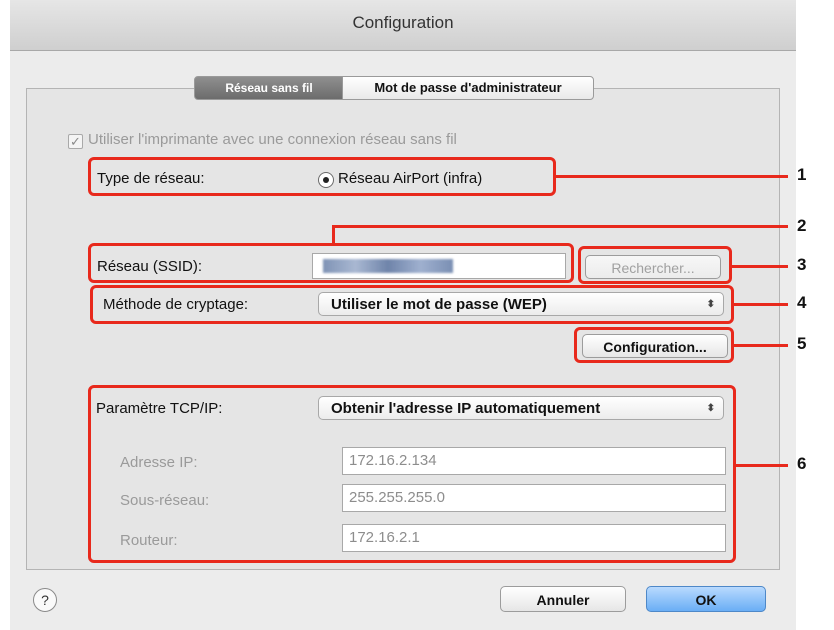 The image size is (834, 630). Describe the element at coordinates (706, 599) in the screenshot. I see `ok-button: OK` at that location.